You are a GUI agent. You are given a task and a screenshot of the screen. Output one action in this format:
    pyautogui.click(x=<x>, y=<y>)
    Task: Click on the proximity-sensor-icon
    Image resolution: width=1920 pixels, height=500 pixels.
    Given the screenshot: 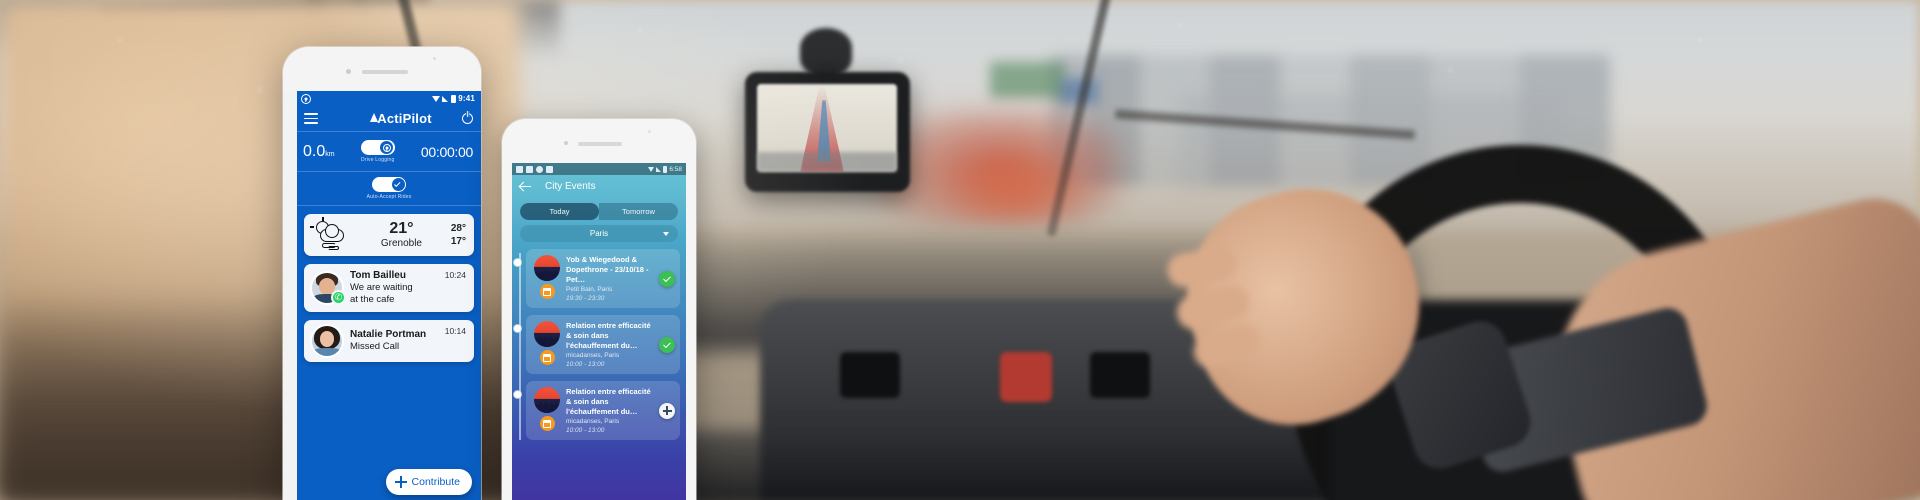 What is the action you would take?
    pyautogui.click(x=649, y=131)
    